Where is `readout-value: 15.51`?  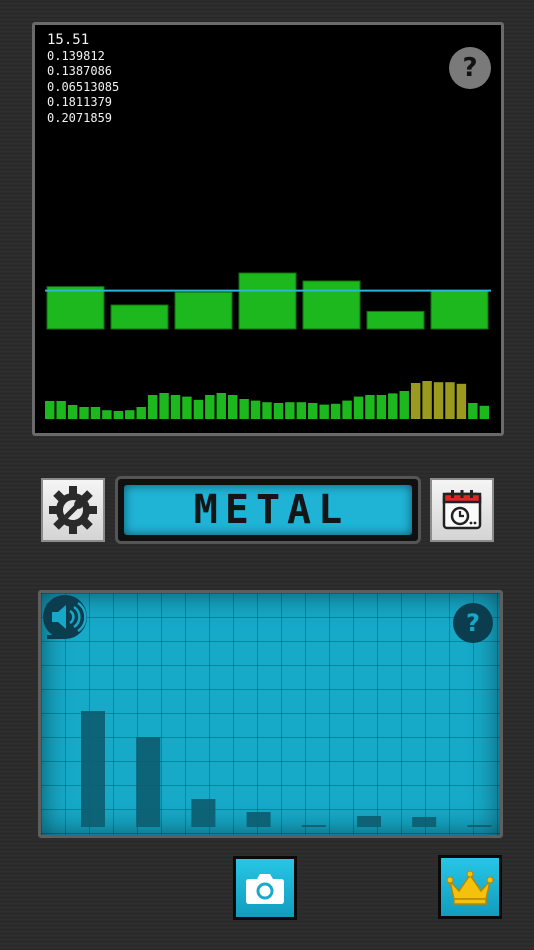 readout-value: 15.51 is located at coordinates (68, 40).